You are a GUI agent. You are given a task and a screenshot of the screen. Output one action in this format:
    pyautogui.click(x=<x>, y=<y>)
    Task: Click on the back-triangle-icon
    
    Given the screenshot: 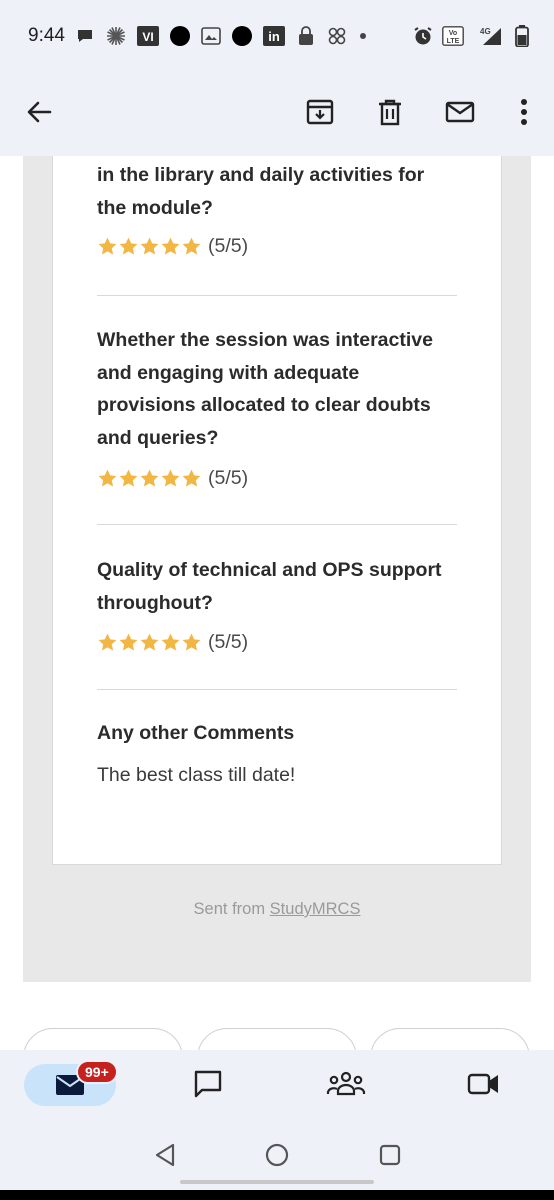 What is the action you would take?
    pyautogui.click(x=165, y=1155)
    